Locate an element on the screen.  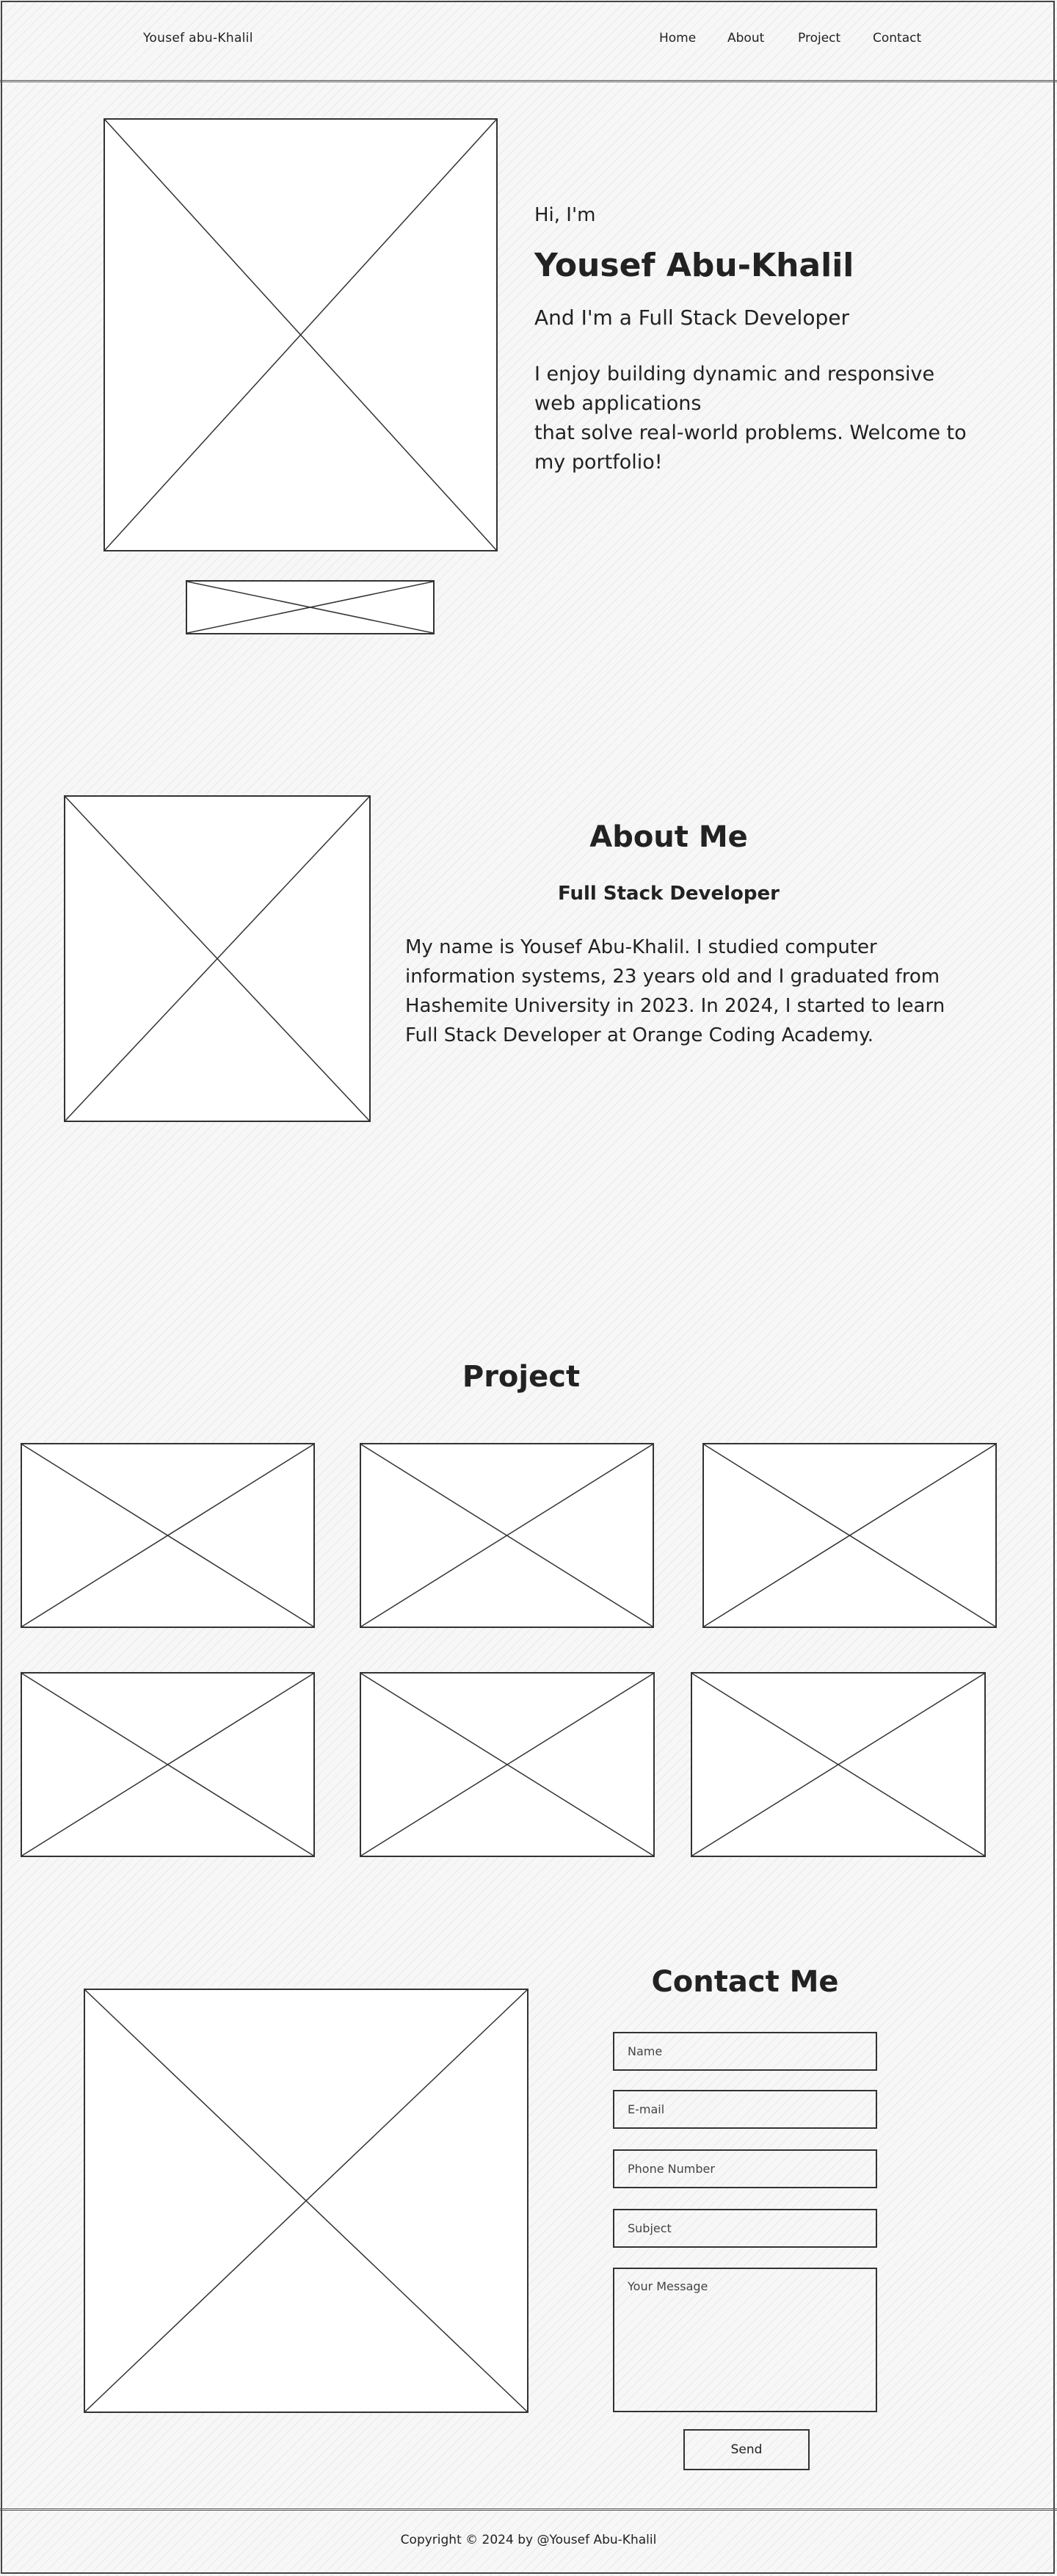
send-button: Send is located at coordinates (746, 2449).